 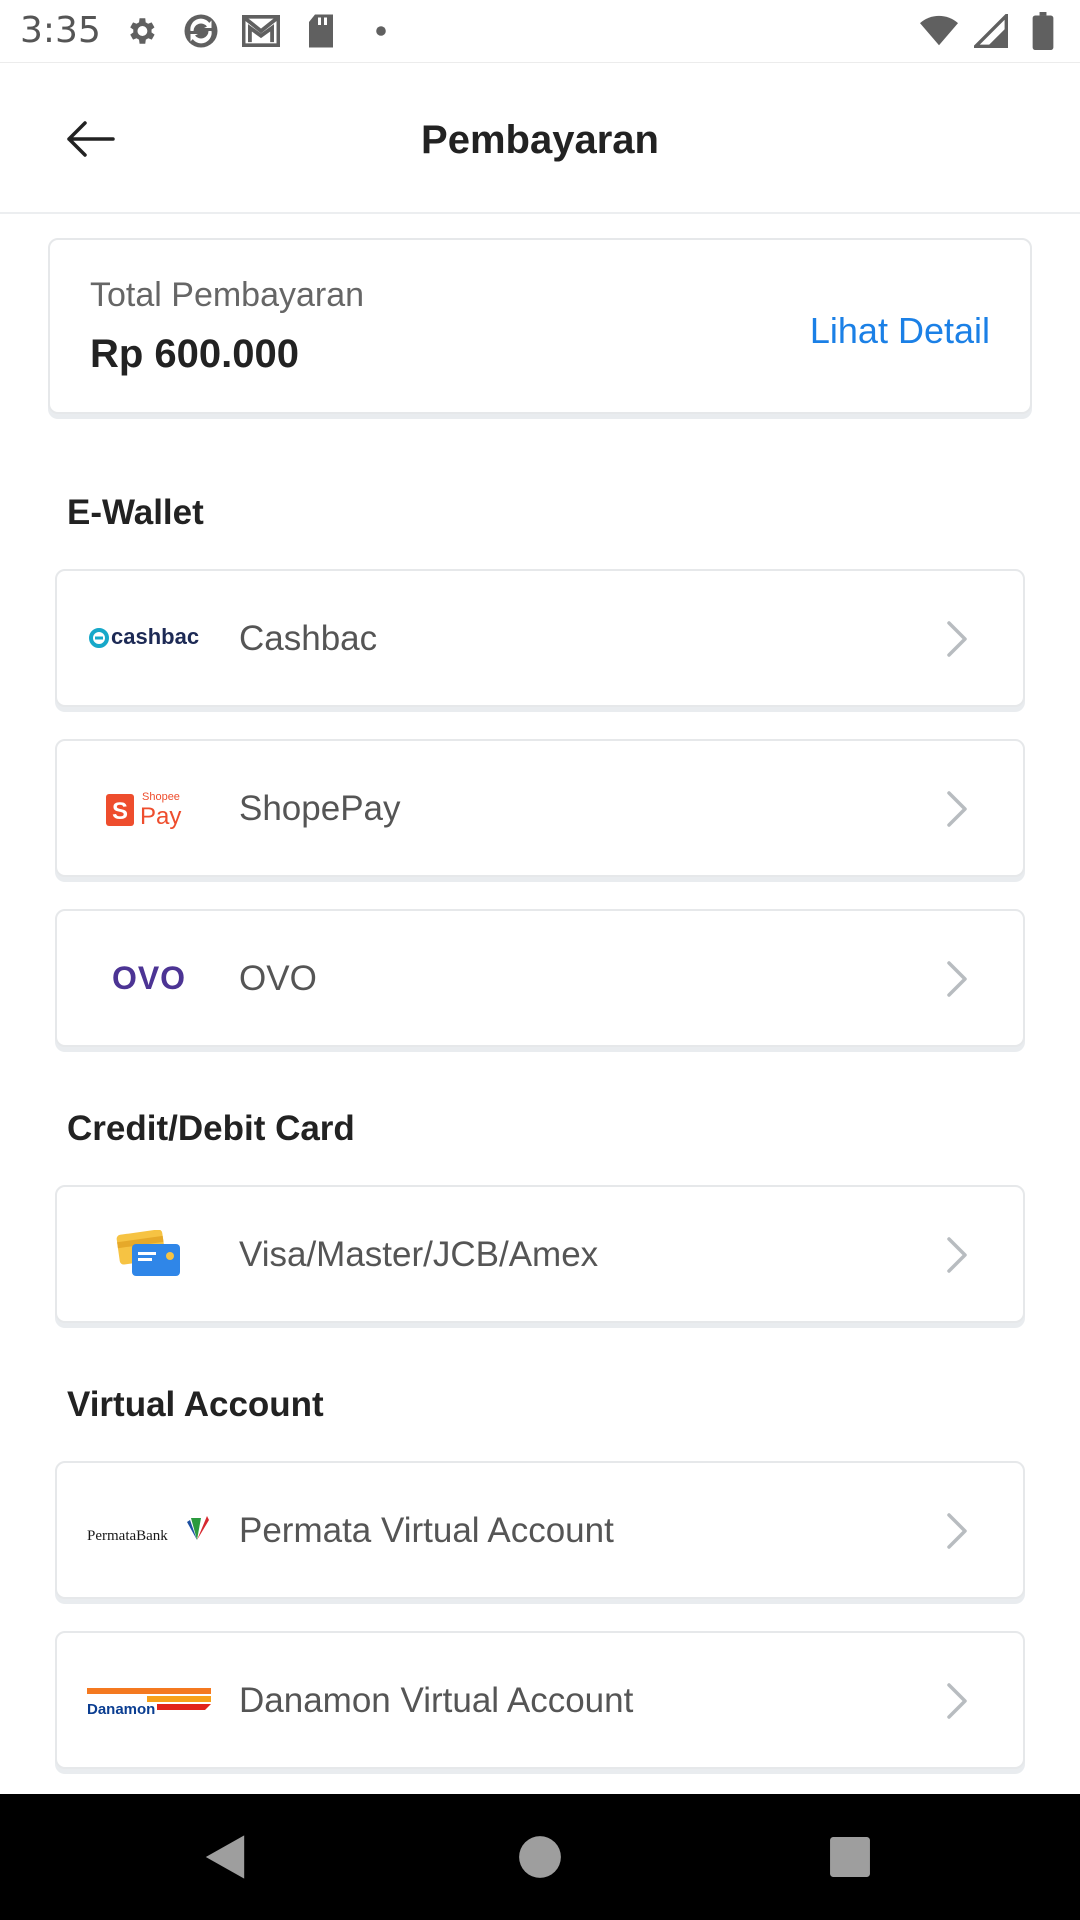 I want to click on system-nav-bar, so click(x=540, y=1857).